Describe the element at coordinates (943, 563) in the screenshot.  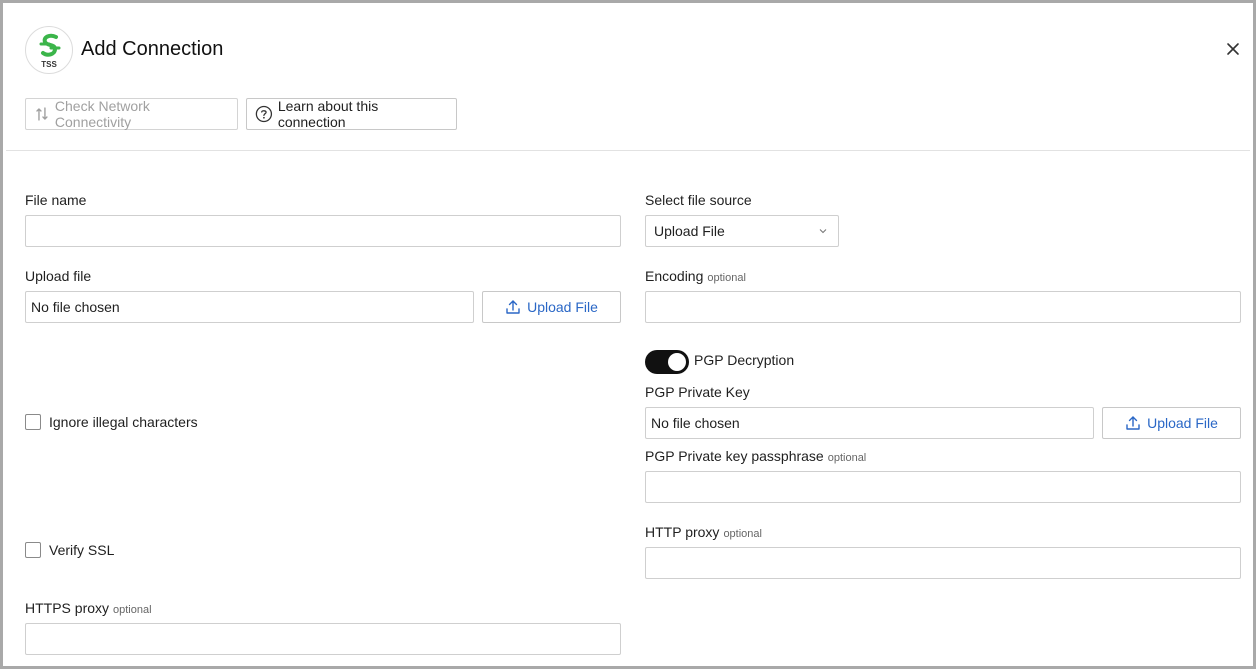
I see `http-proxy-input` at that location.